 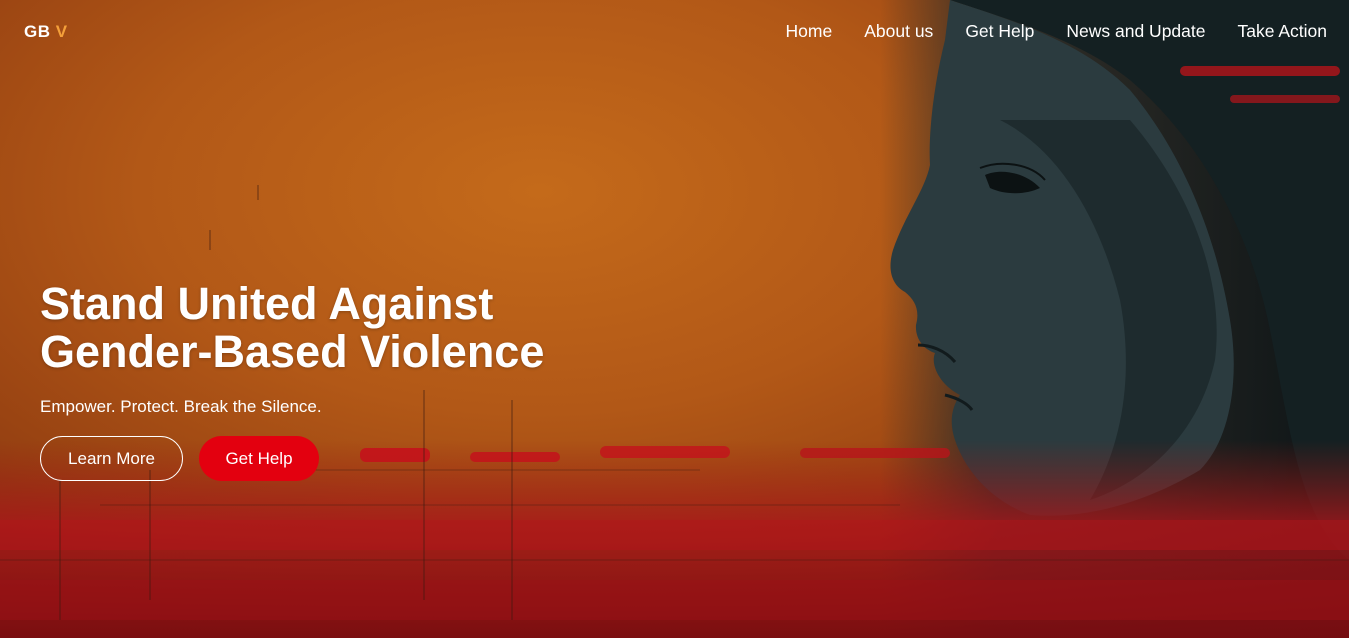 What do you see at coordinates (292, 351) in the screenshot?
I see `hero-headline-line-2: Gender-Based Violence` at bounding box center [292, 351].